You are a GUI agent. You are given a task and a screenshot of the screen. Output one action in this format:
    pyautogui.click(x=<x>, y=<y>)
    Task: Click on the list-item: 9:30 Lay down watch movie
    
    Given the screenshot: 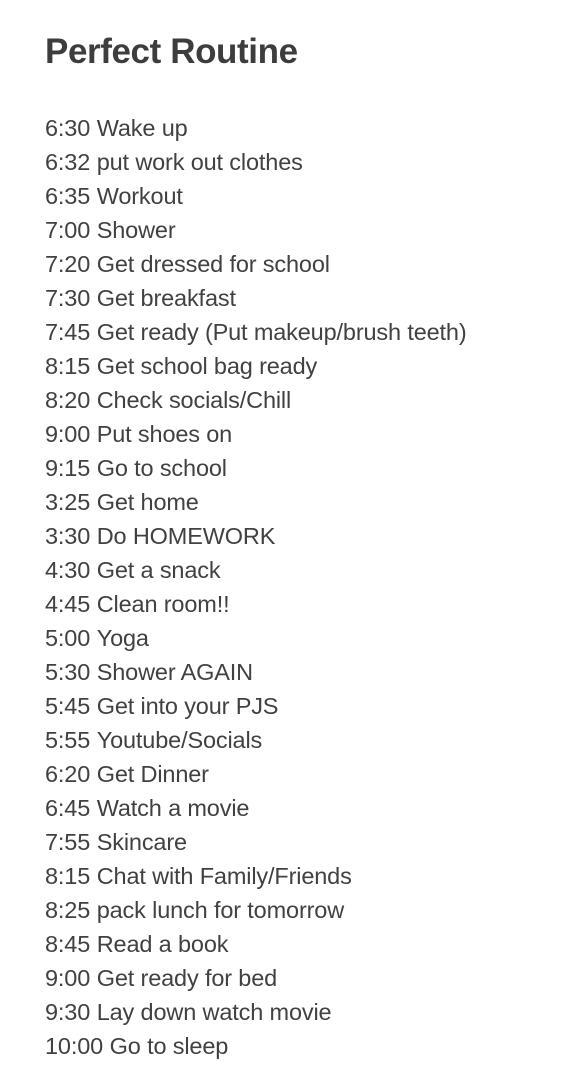 What is the action you would take?
    pyautogui.click(x=304, y=1012)
    